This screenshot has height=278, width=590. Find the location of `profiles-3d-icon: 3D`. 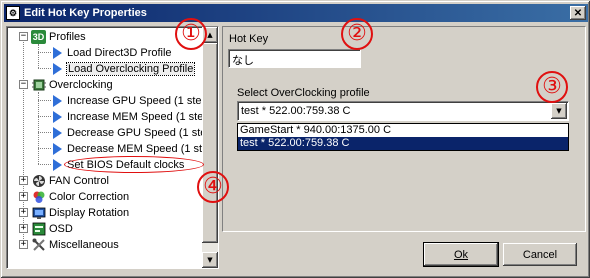

profiles-3d-icon: 3D is located at coordinates (38, 37).